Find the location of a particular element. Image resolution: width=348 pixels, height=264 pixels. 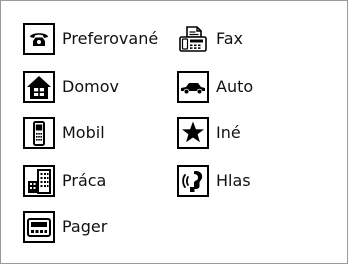

phone-type-auto: Auto is located at coordinates (215, 87).